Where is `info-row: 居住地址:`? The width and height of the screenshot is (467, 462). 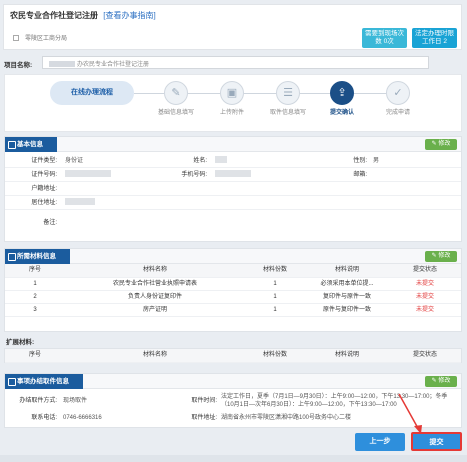
info-row: 居住地址: is located at coordinates (233, 203).